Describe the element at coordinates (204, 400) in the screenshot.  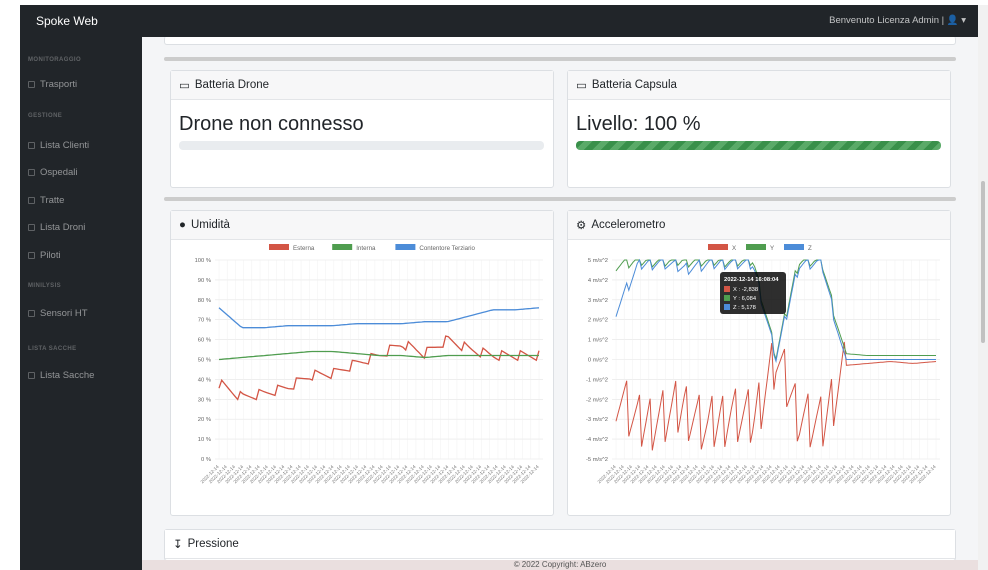
I see `y-tick-label: 30 %` at that location.